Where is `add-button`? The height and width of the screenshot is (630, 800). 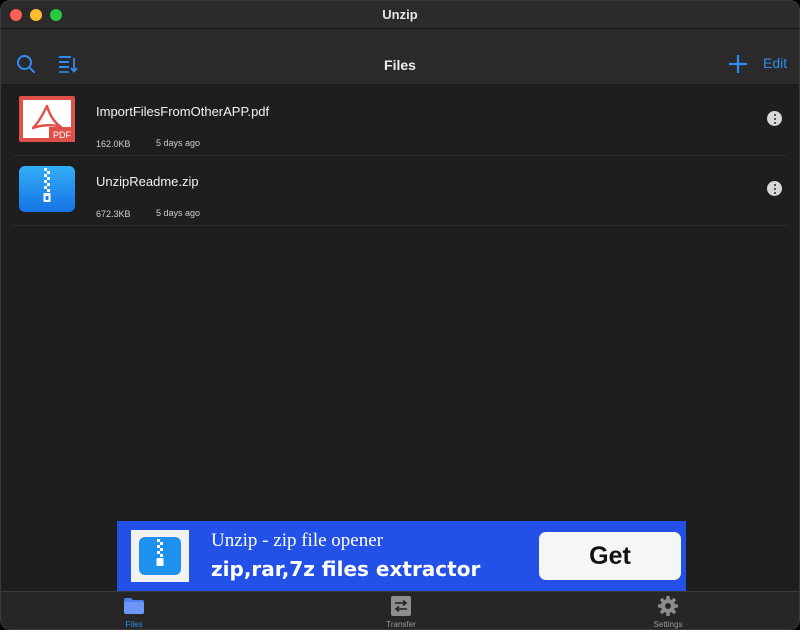
add-button is located at coordinates (738, 64).